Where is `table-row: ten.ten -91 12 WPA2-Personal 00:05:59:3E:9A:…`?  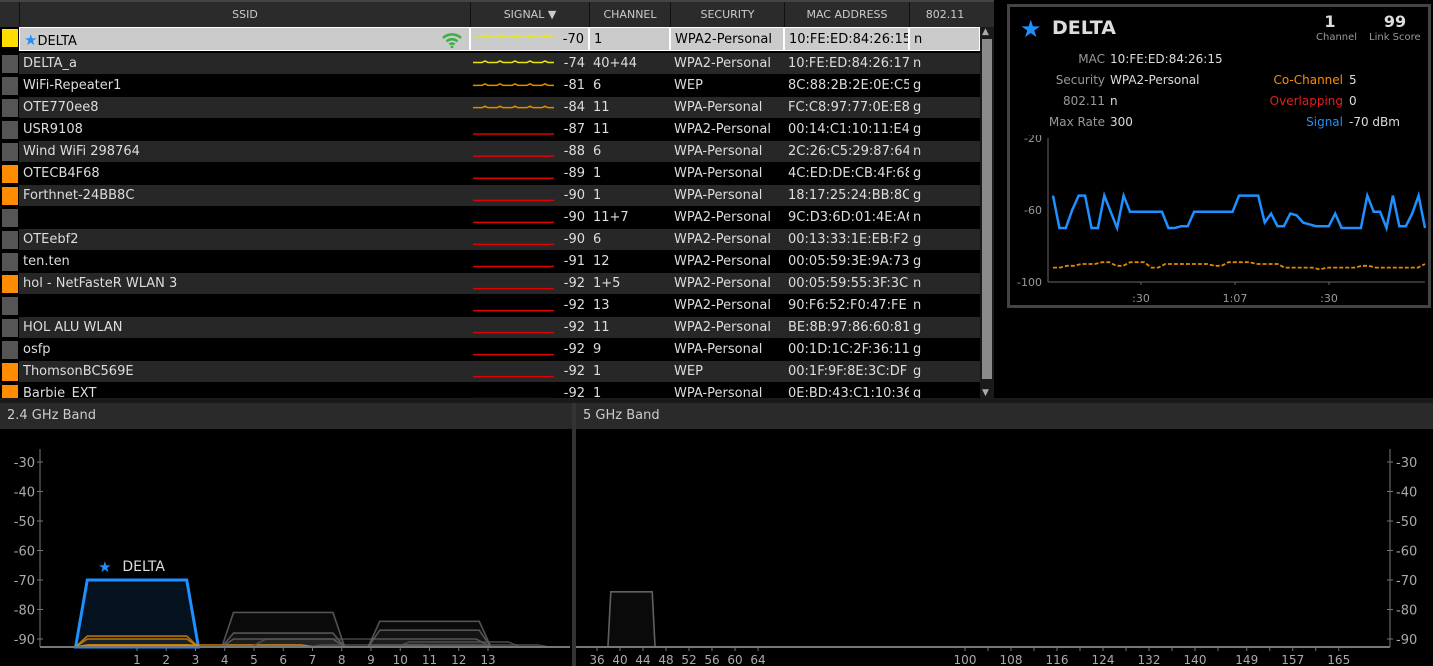 table-row: ten.ten -91 12 WPA2-Personal 00:05:59:3E:9A:… is located at coordinates (490, 262).